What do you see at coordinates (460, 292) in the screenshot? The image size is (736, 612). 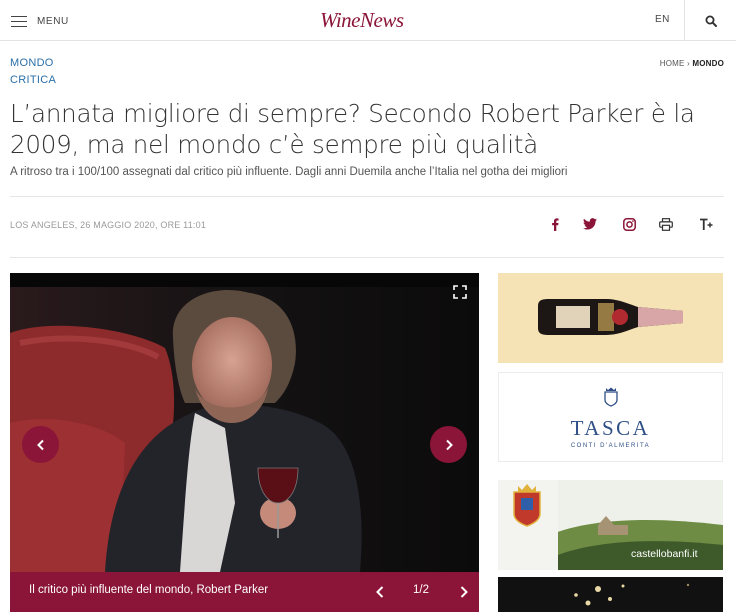 I see `expand-icon` at bounding box center [460, 292].